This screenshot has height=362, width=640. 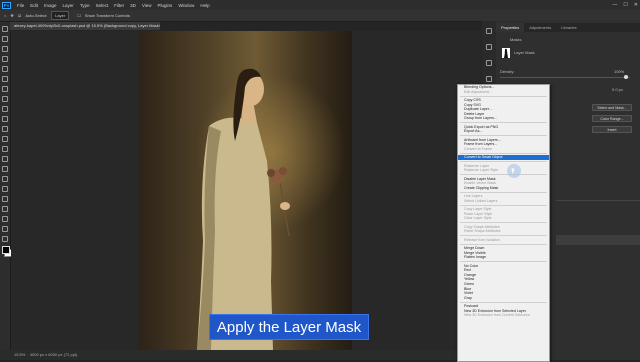 What do you see at coordinates (503, 298) in the screenshot?
I see `context-item-gray: Gray` at bounding box center [503, 298].